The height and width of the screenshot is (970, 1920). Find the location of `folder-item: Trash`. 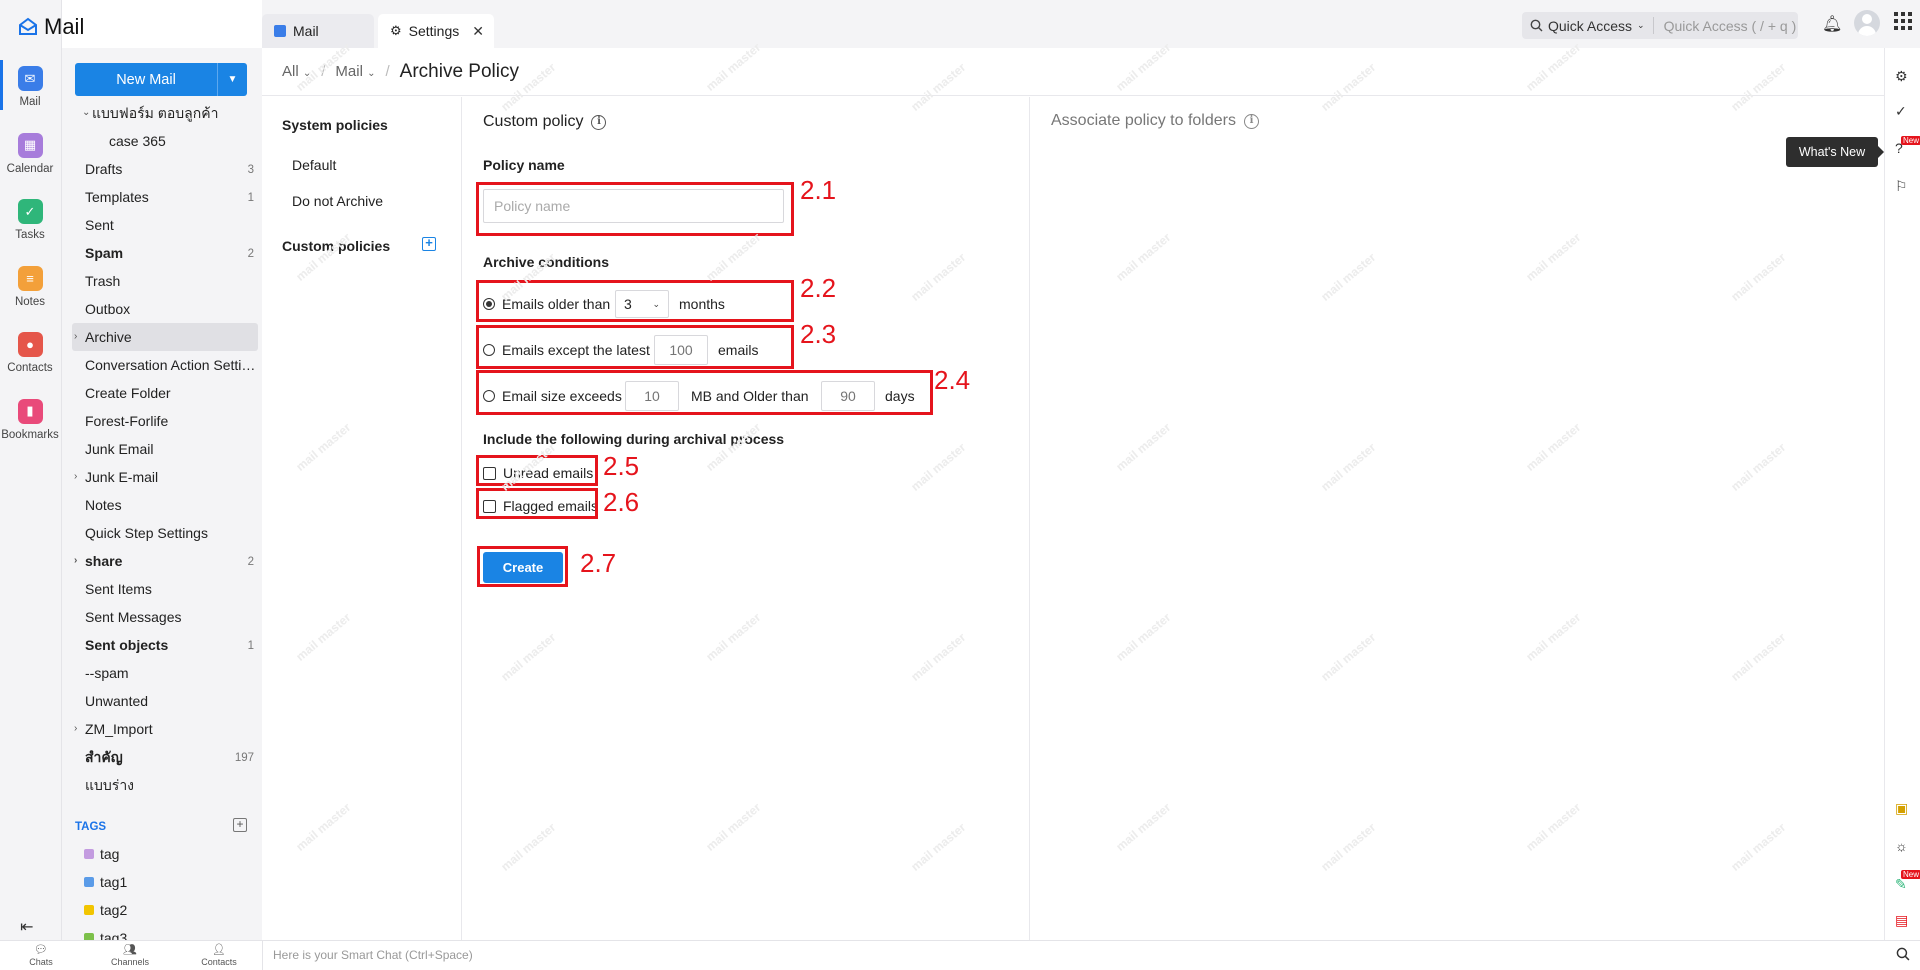

folder-item: Trash is located at coordinates (165, 281).